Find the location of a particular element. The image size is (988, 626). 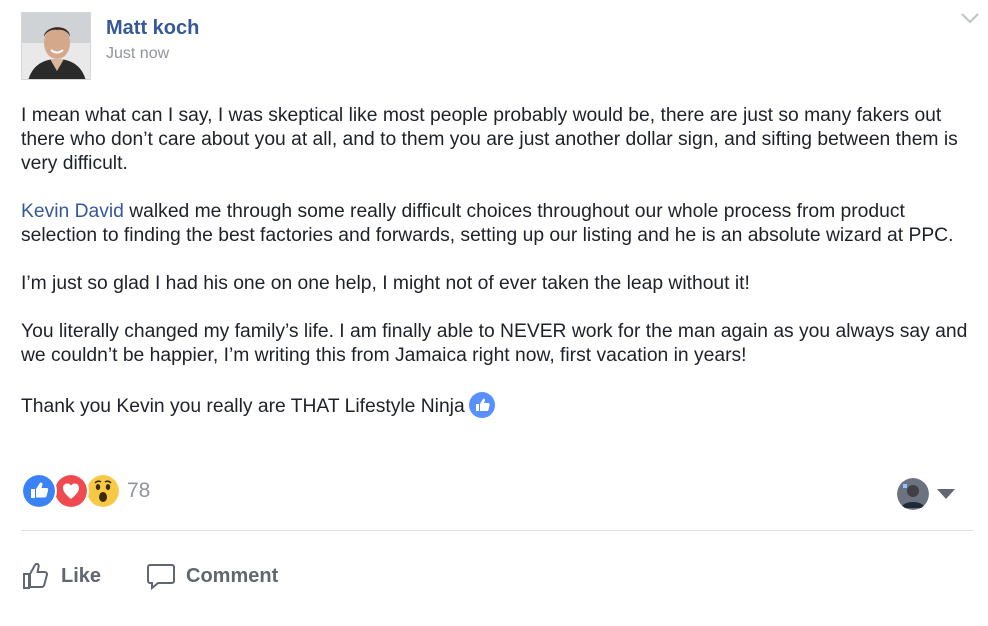

mention-link: Kevin David is located at coordinates (72, 211).